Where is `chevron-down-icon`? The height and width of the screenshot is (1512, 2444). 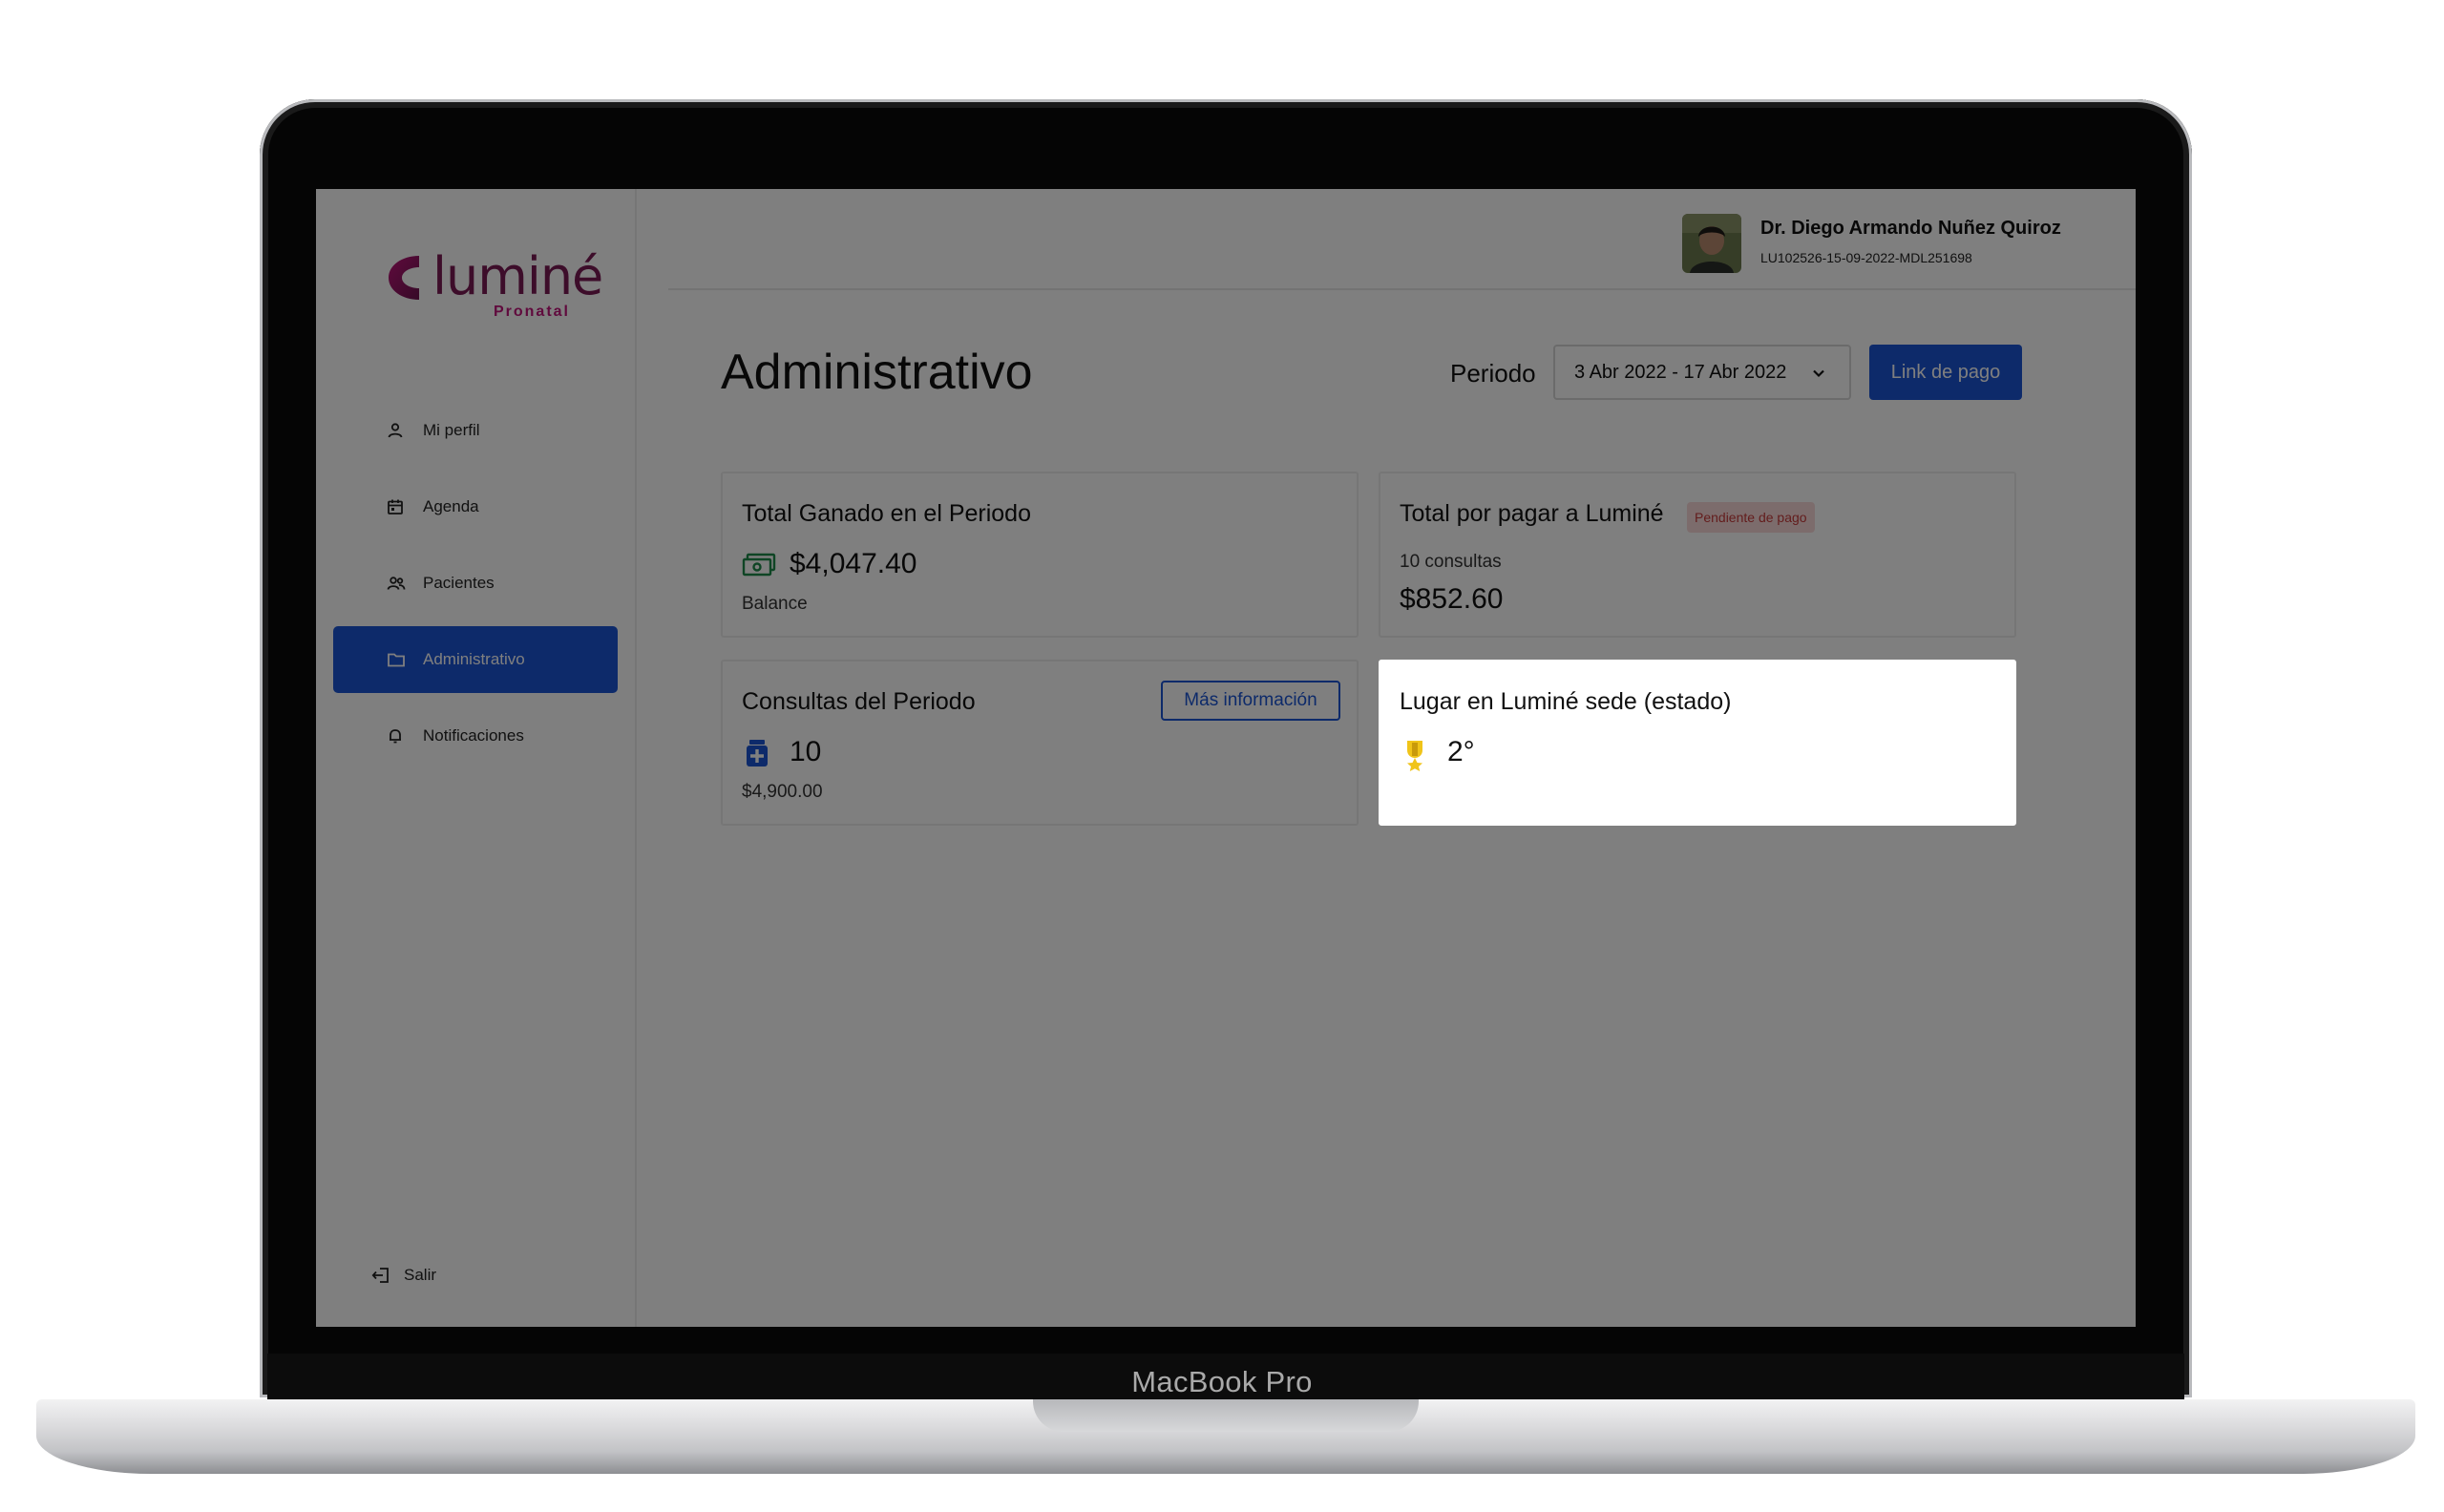 chevron-down-icon is located at coordinates (1819, 373).